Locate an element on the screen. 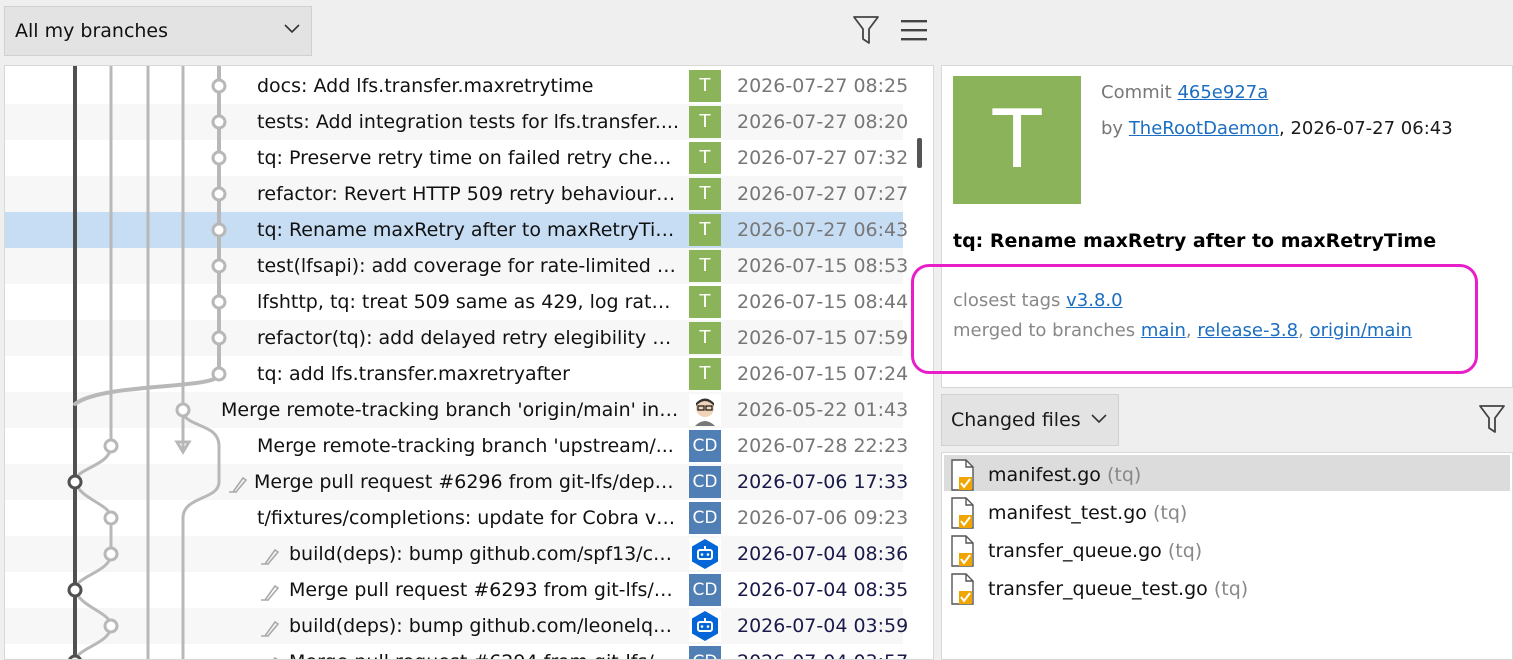 The height and width of the screenshot is (660, 1513). branch-filter-dropdown: All my branches is located at coordinates (158, 31).